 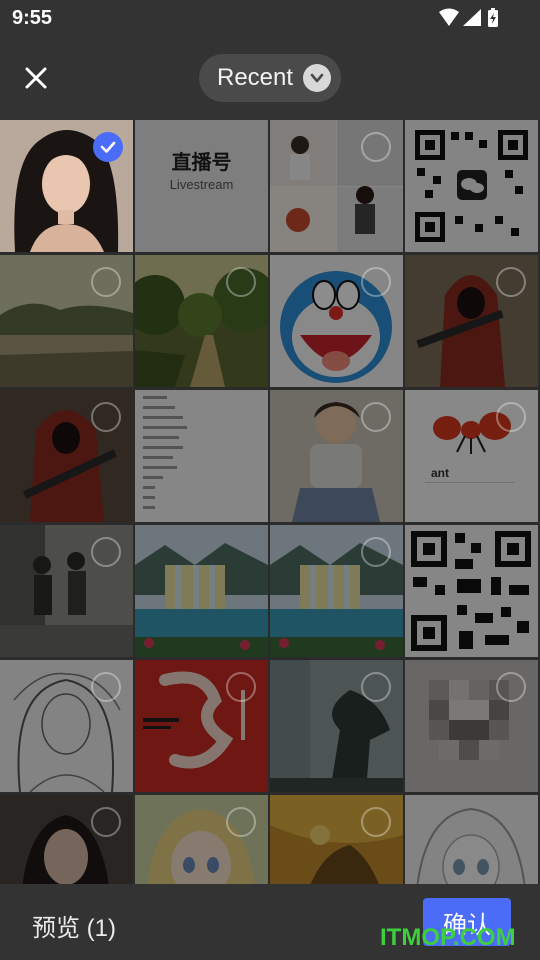 I want to click on photo-item-livestream: 直播号 Livestream, so click(x=201, y=186).